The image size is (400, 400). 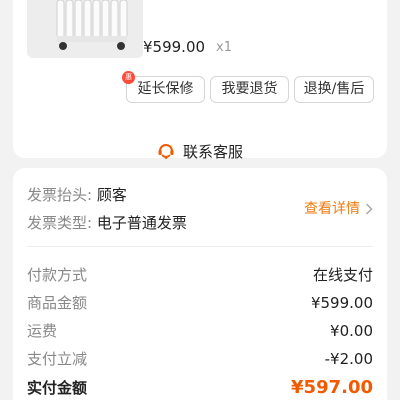 What do you see at coordinates (200, 331) in the screenshot?
I see `shipping-fee-row: 运费 ¥0.00` at bounding box center [200, 331].